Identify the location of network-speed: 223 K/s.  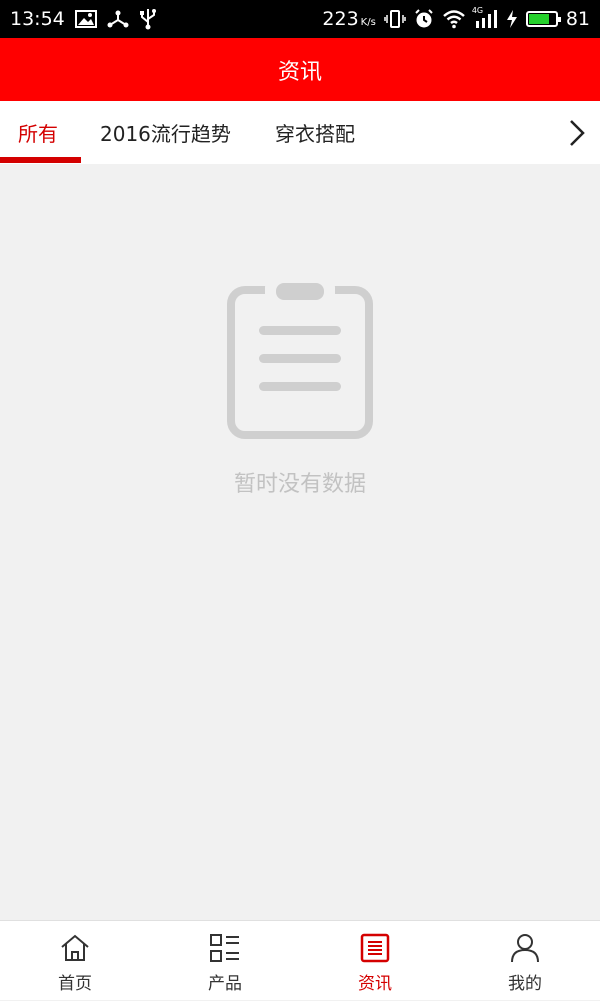
(349, 19).